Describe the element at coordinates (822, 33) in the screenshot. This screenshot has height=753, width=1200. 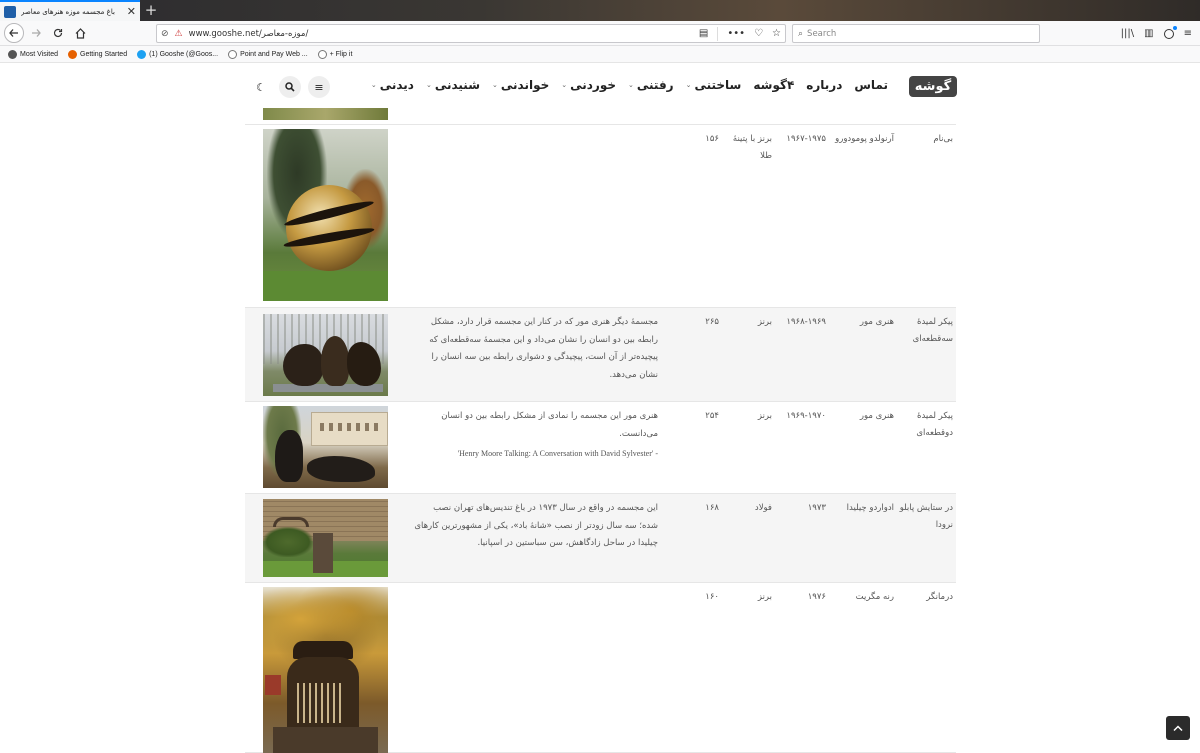
I see `search-placeholder: Search` at that location.